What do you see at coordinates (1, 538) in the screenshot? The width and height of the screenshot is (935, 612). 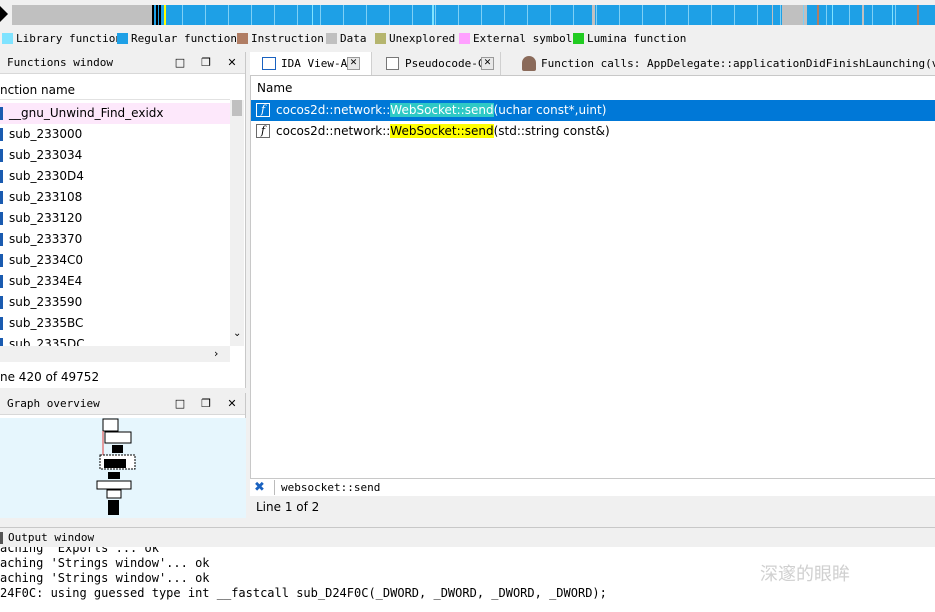 I see `output-icon` at bounding box center [1, 538].